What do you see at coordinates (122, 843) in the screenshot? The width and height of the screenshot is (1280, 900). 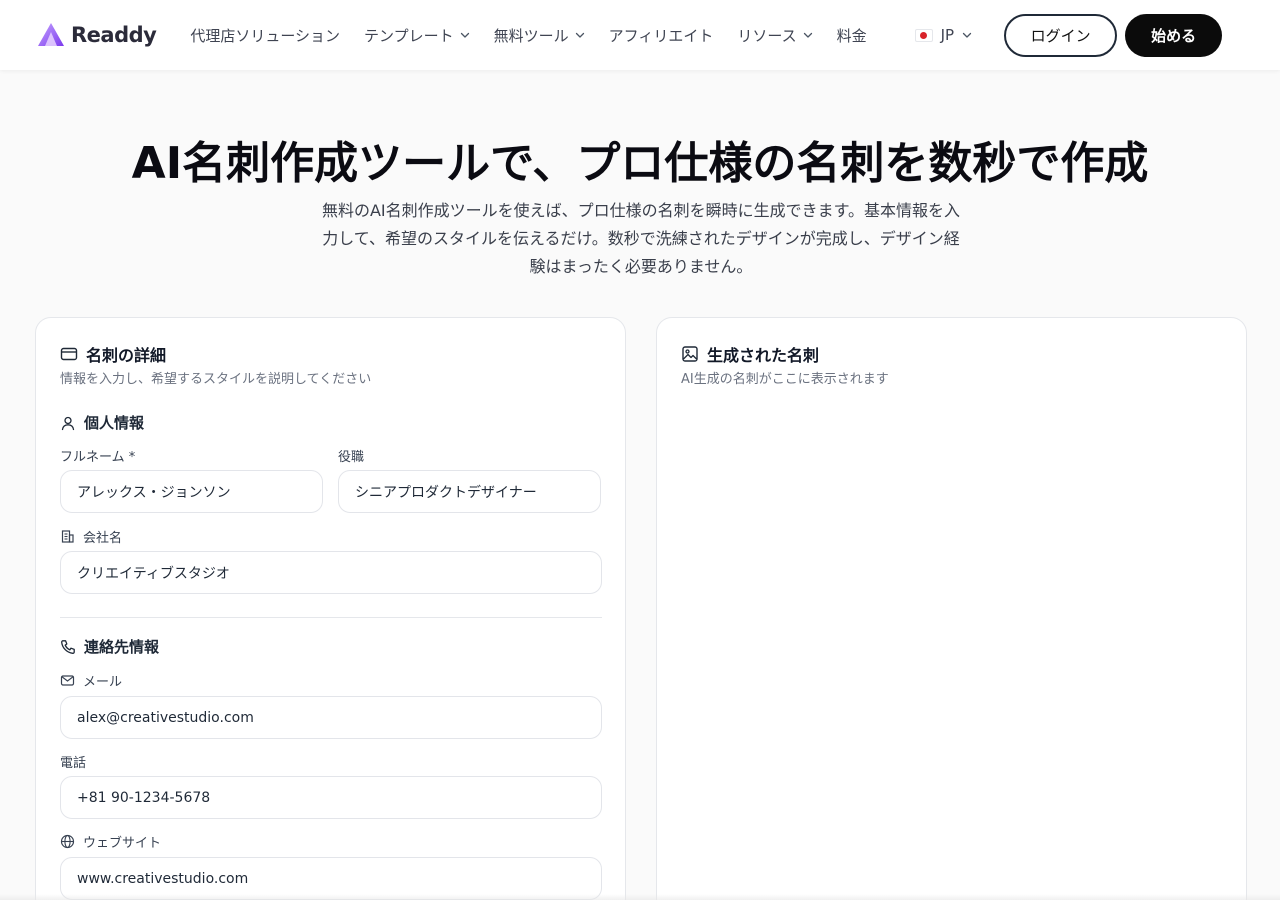 I see `website-label: ウェブサイト` at bounding box center [122, 843].